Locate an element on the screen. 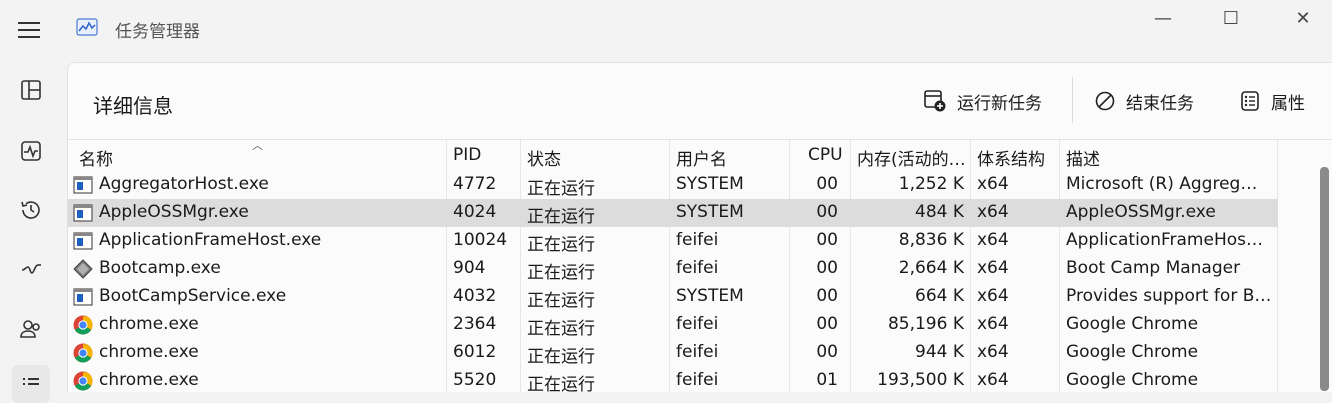  startup-icon is located at coordinates (31, 269).